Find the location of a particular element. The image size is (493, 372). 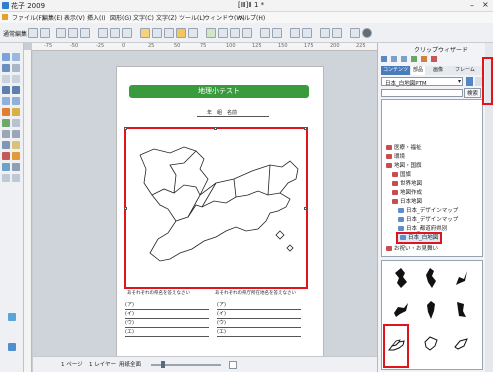

shikoku-thumbnail is located at coordinates (397, 346).